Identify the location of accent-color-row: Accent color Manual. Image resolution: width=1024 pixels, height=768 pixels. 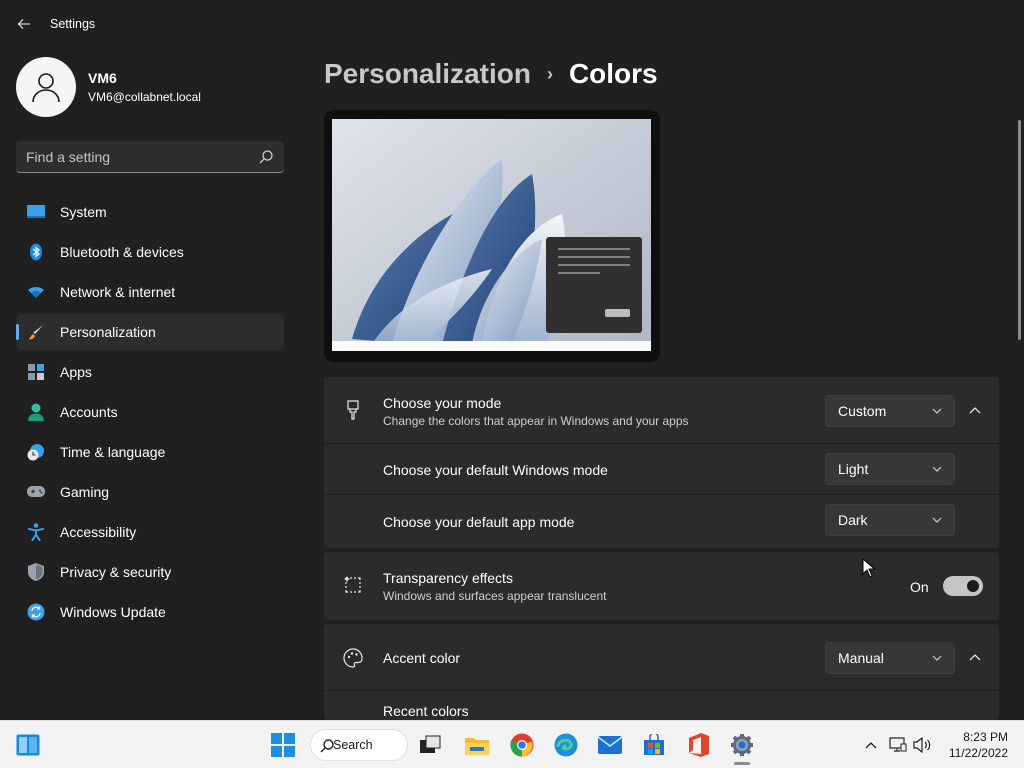
(661, 657).